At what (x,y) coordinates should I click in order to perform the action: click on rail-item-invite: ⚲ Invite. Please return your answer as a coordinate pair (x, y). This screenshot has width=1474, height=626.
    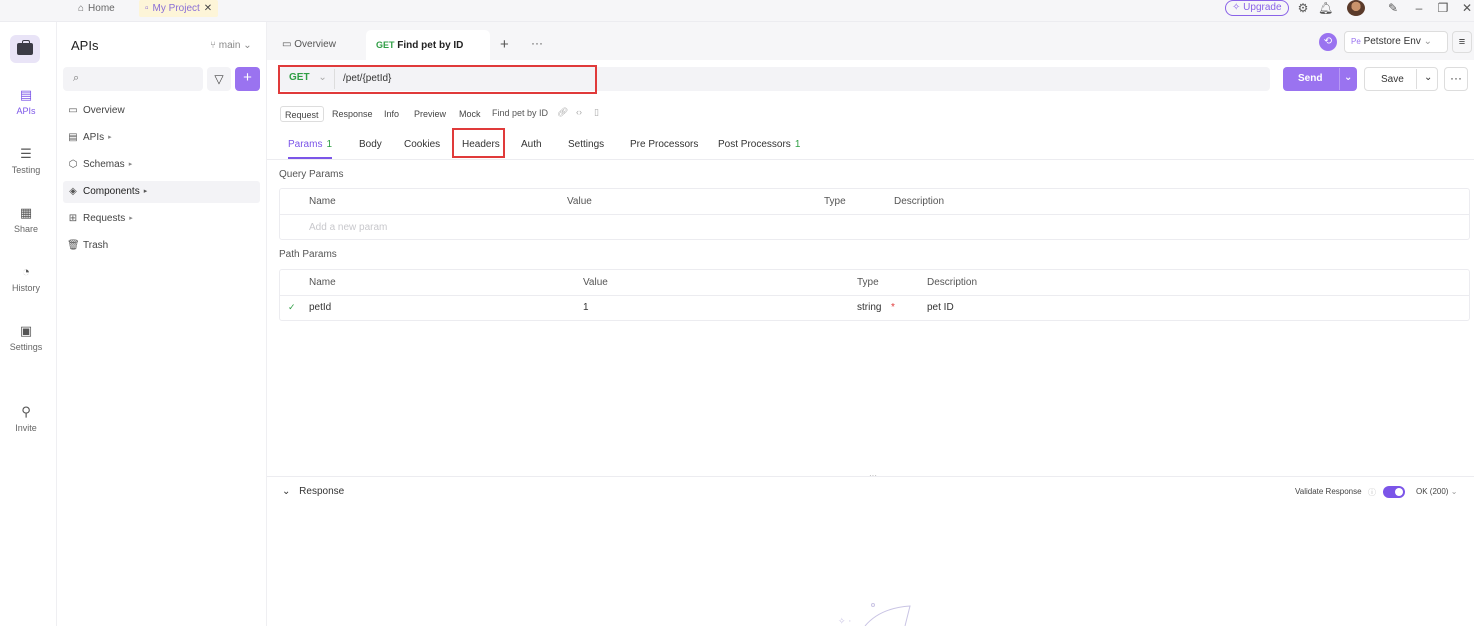
    Looking at the image, I should click on (26, 419).